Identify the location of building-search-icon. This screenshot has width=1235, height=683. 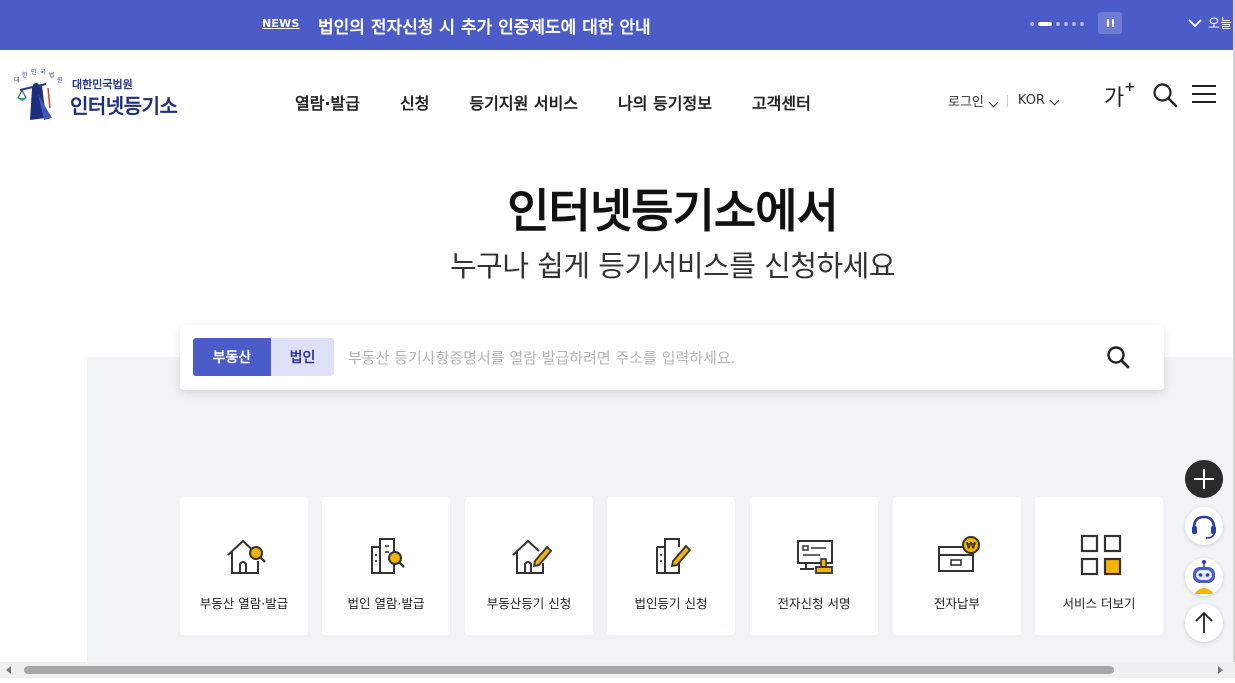
(388, 556).